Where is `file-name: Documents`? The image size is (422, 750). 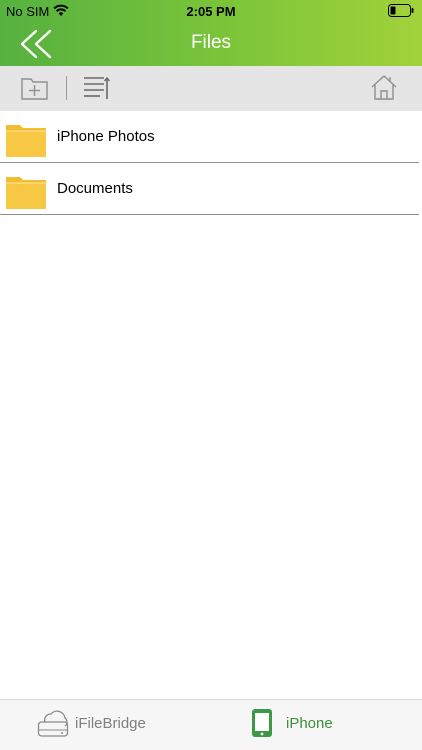
file-name: Documents is located at coordinates (95, 188).